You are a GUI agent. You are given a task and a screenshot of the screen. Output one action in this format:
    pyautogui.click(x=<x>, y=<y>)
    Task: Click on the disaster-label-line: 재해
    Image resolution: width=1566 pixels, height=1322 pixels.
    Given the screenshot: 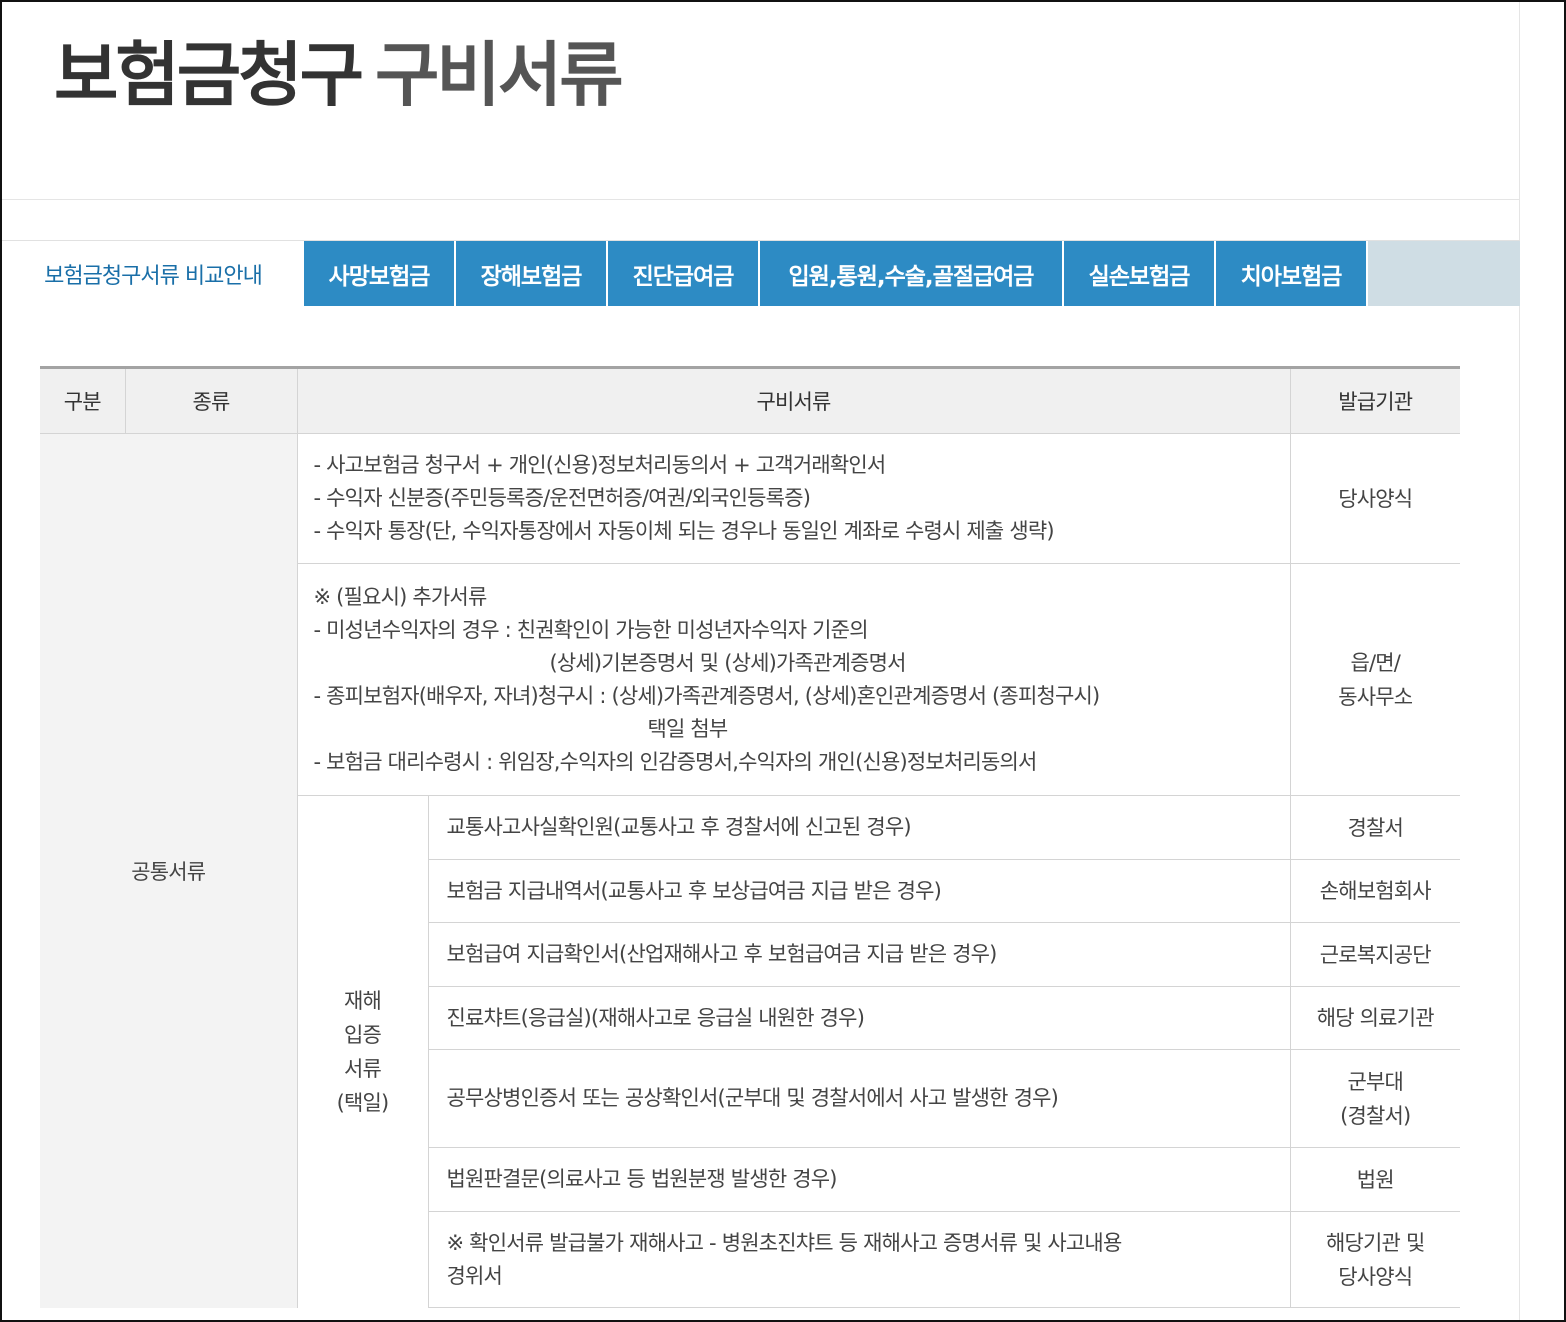 What is the action you would take?
    pyautogui.click(x=362, y=1000)
    